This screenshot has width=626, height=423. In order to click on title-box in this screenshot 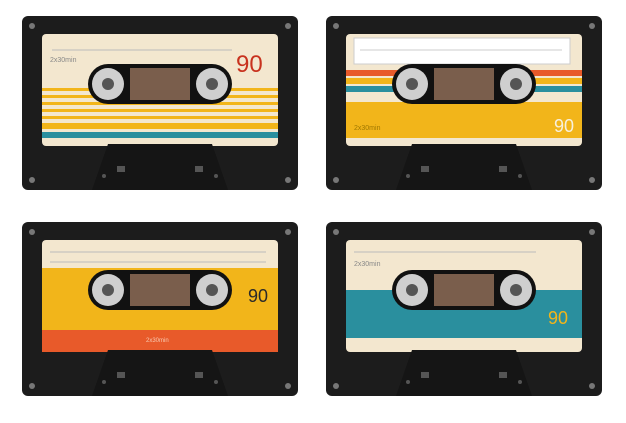, I will do `click(462, 51)`.